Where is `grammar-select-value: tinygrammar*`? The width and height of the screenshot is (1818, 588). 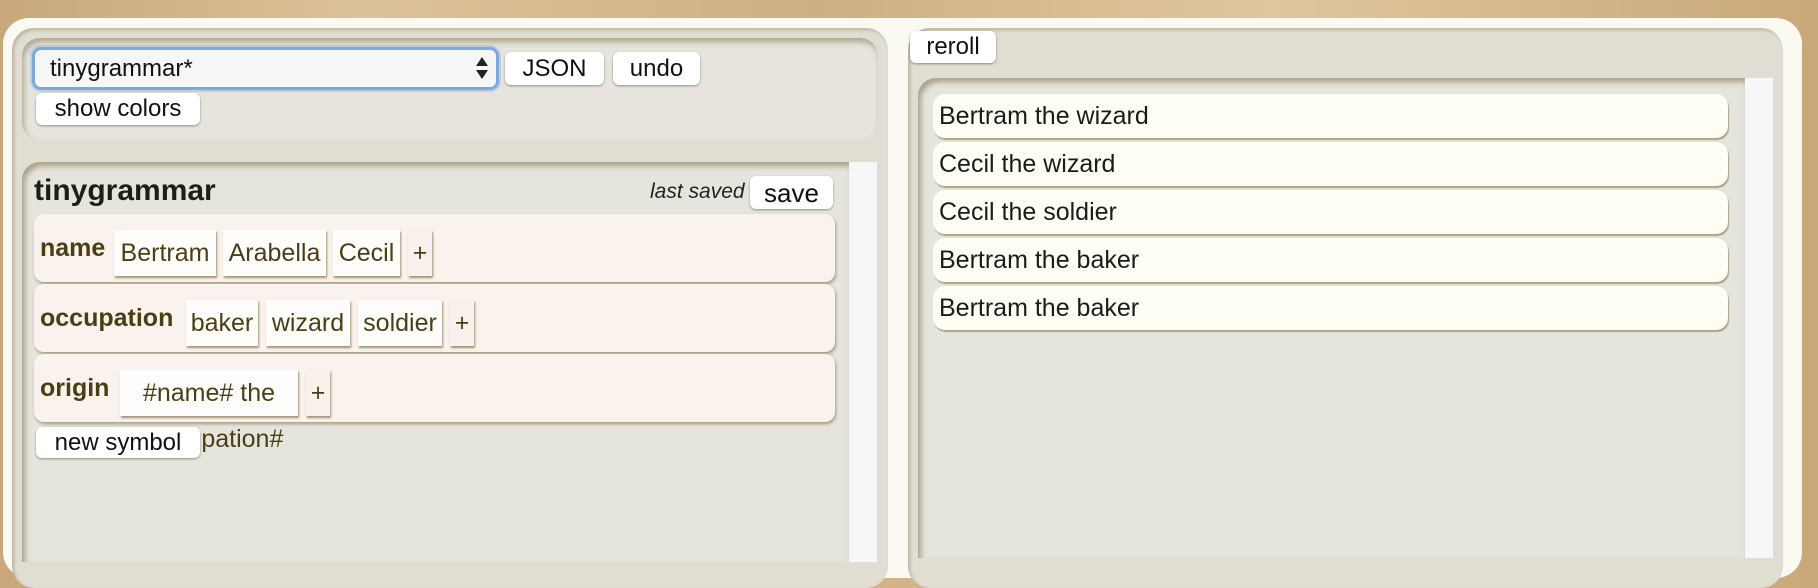 grammar-select-value: tinygrammar* is located at coordinates (121, 68).